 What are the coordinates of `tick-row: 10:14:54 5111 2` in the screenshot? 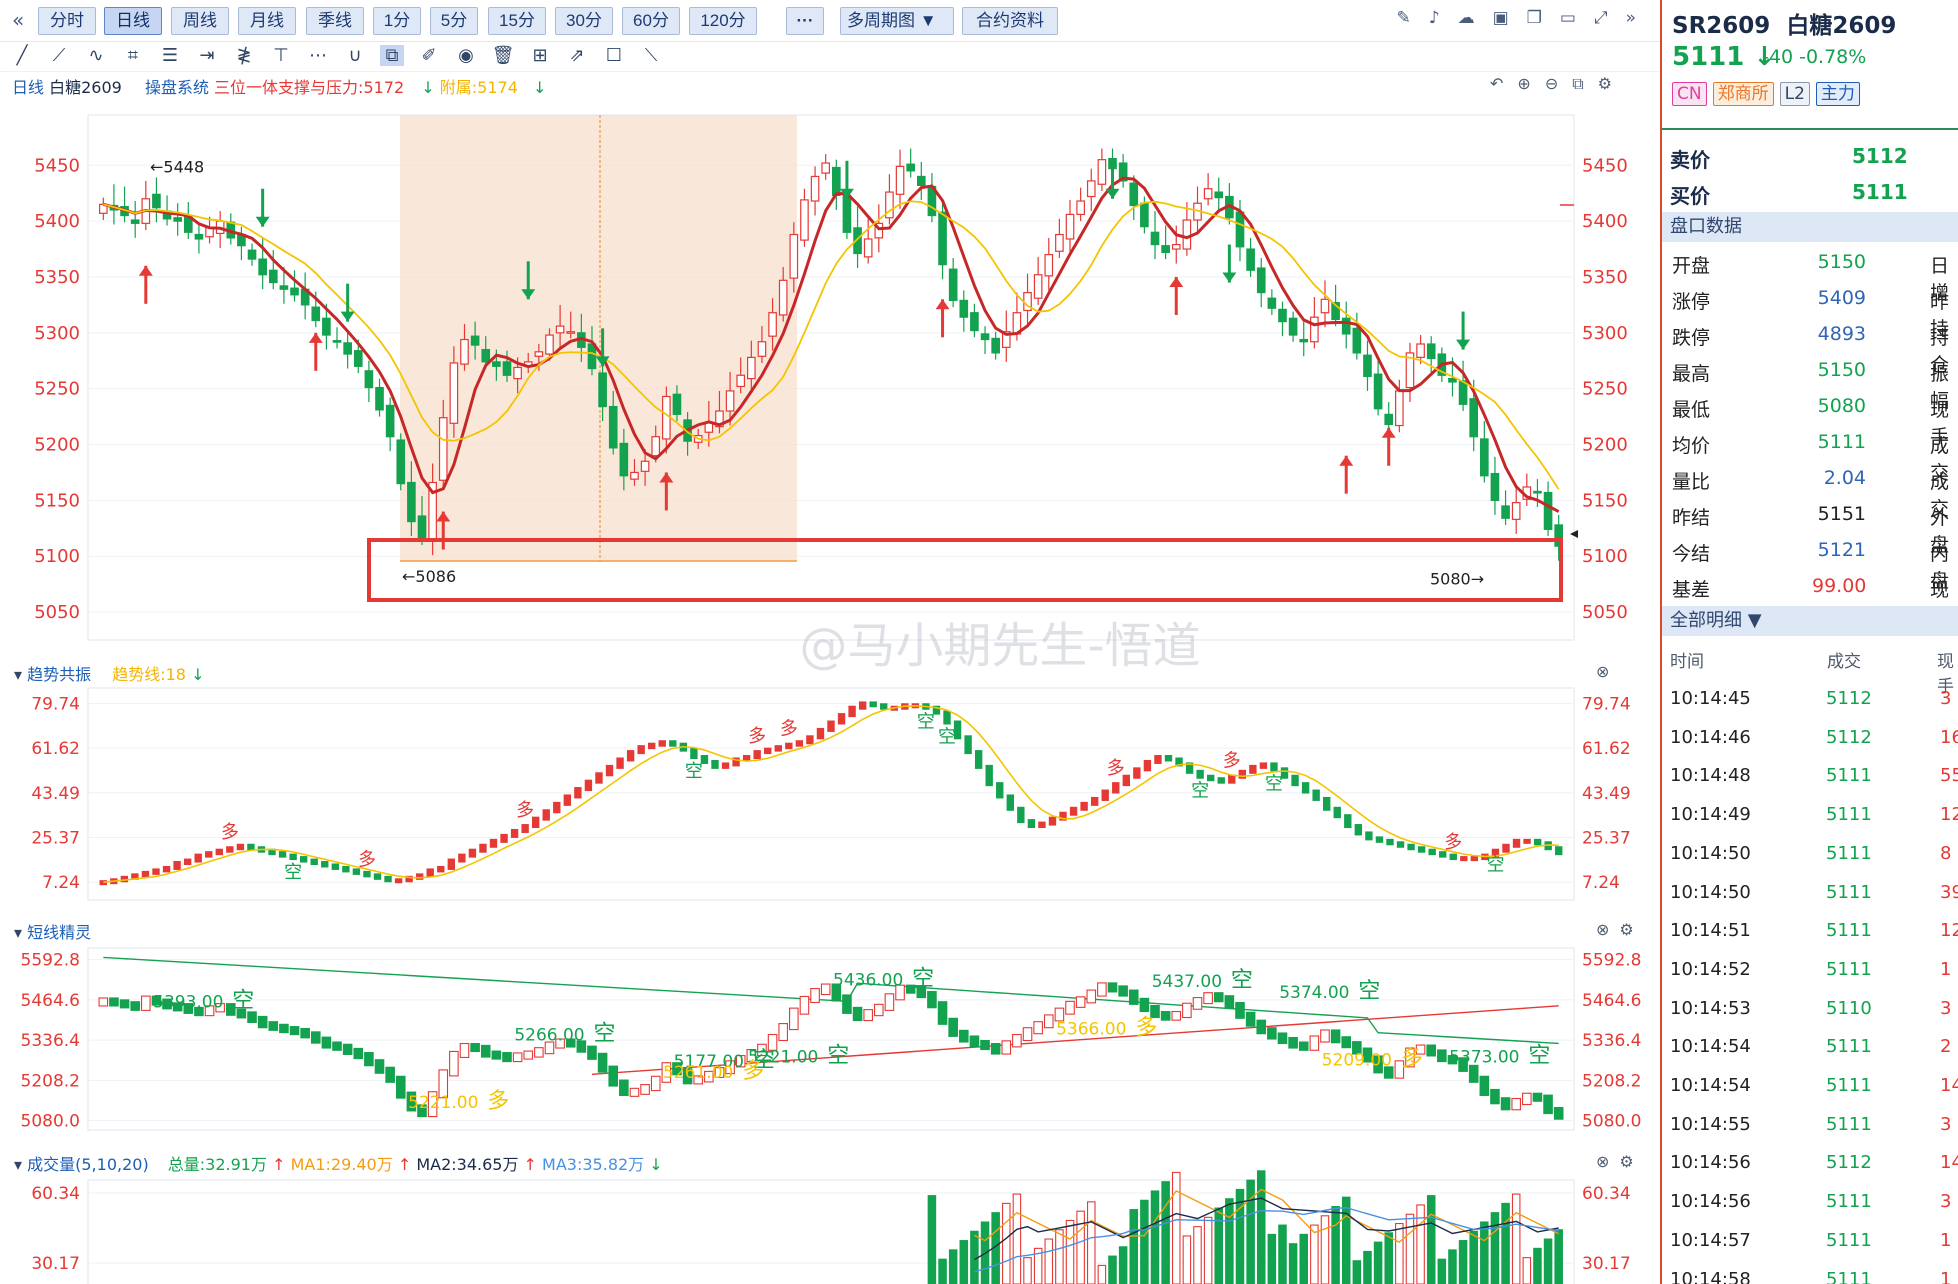 It's located at (1810, 1049).